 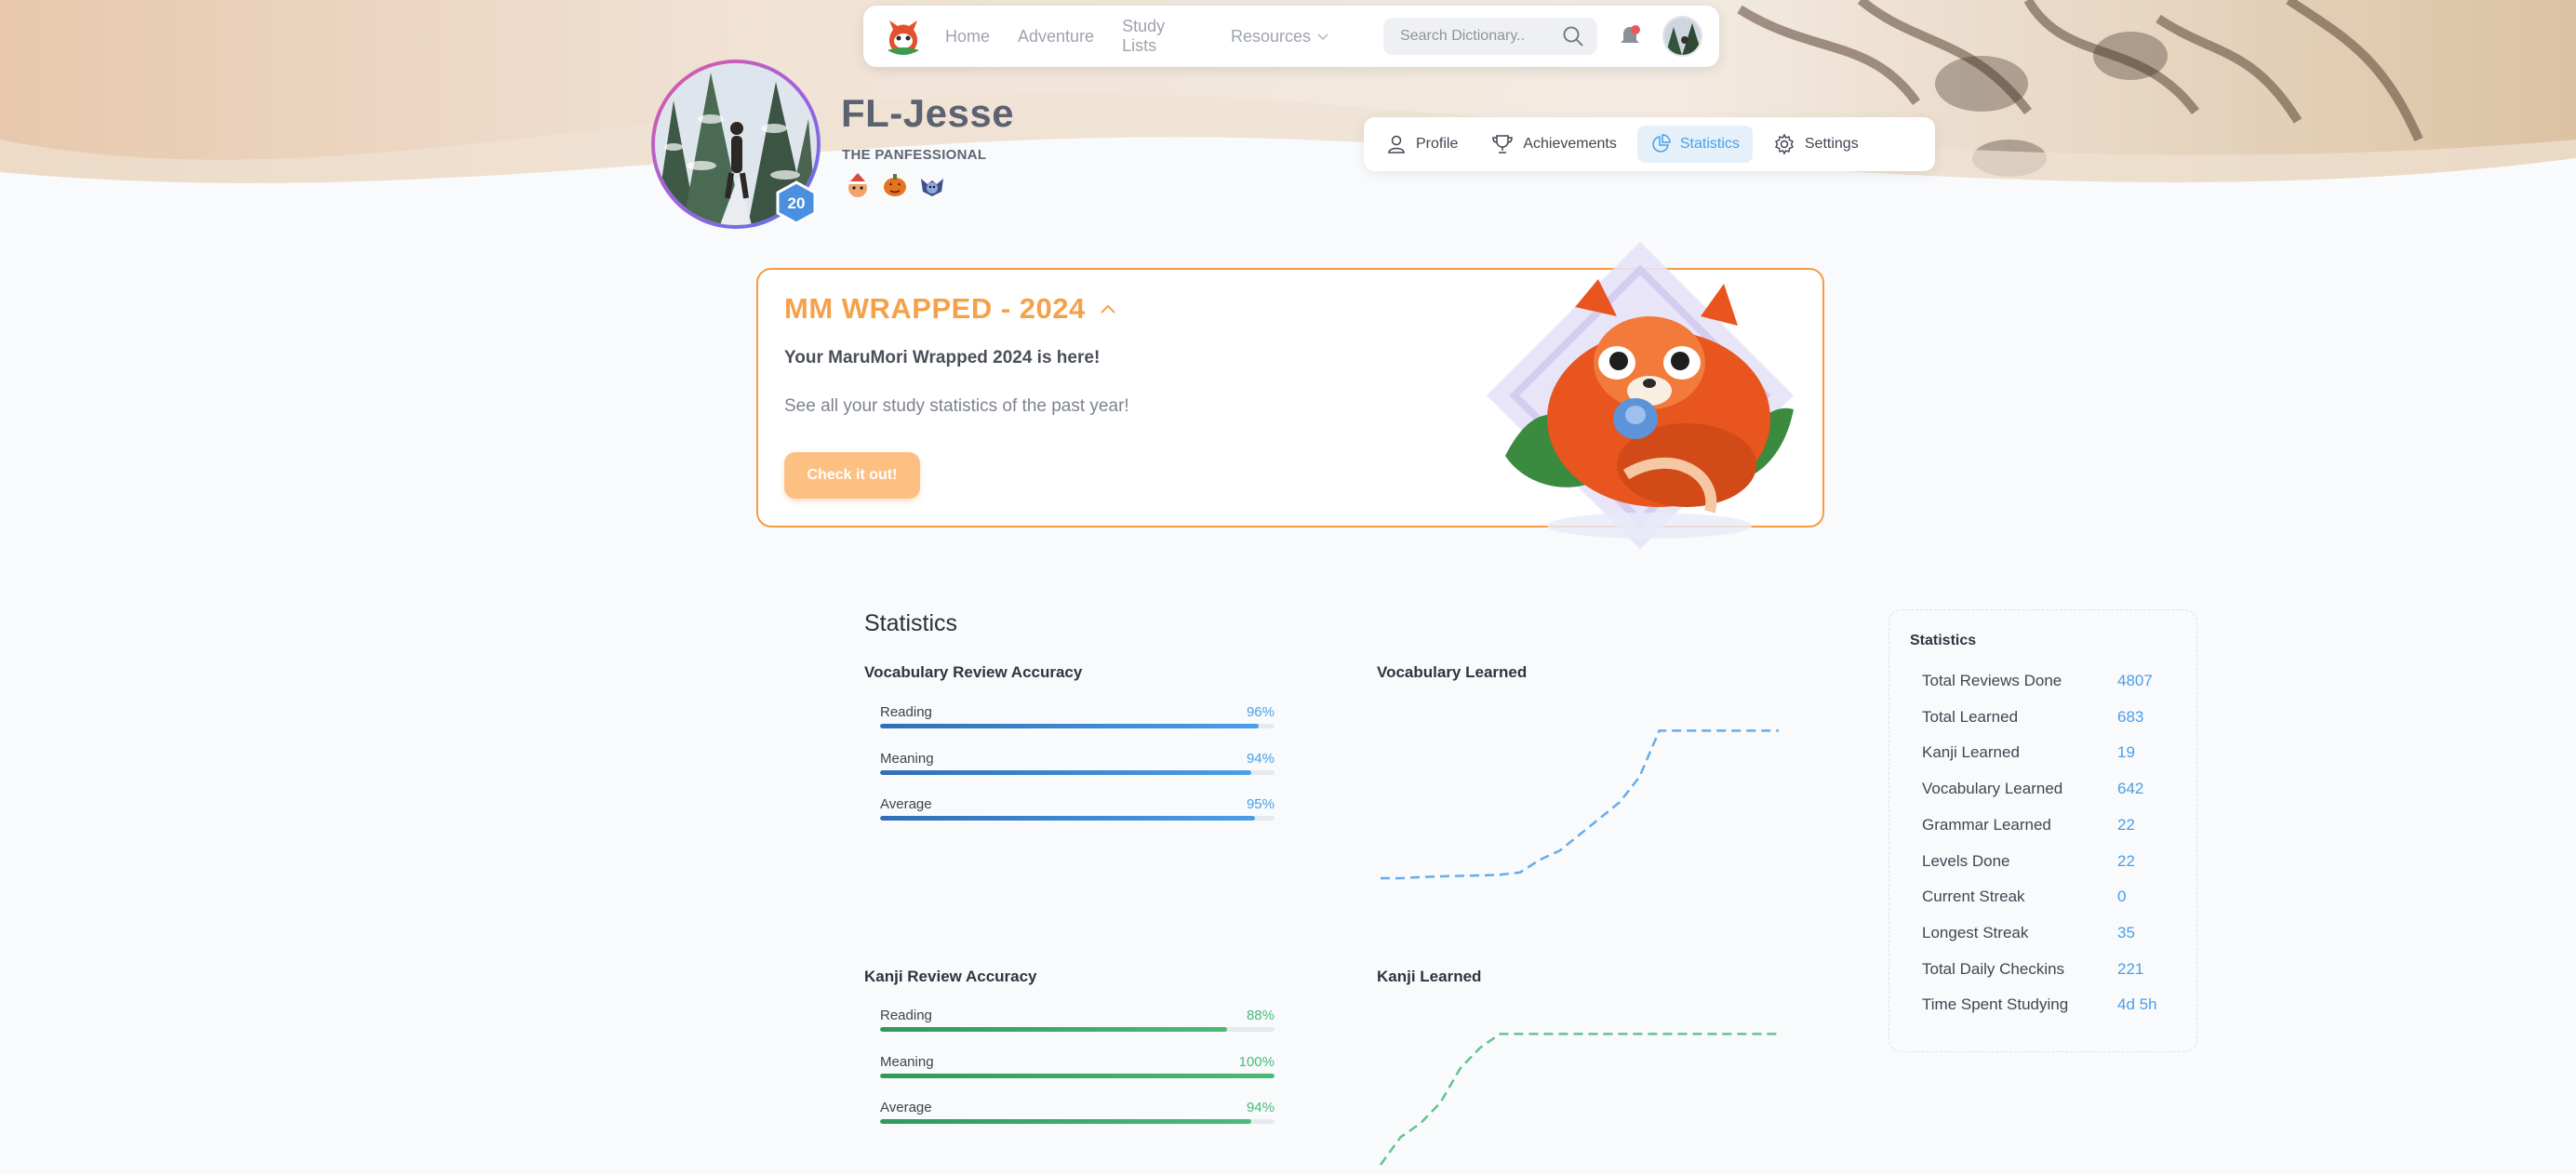 I want to click on summary-label: Grammar Learned, so click(x=1986, y=824).